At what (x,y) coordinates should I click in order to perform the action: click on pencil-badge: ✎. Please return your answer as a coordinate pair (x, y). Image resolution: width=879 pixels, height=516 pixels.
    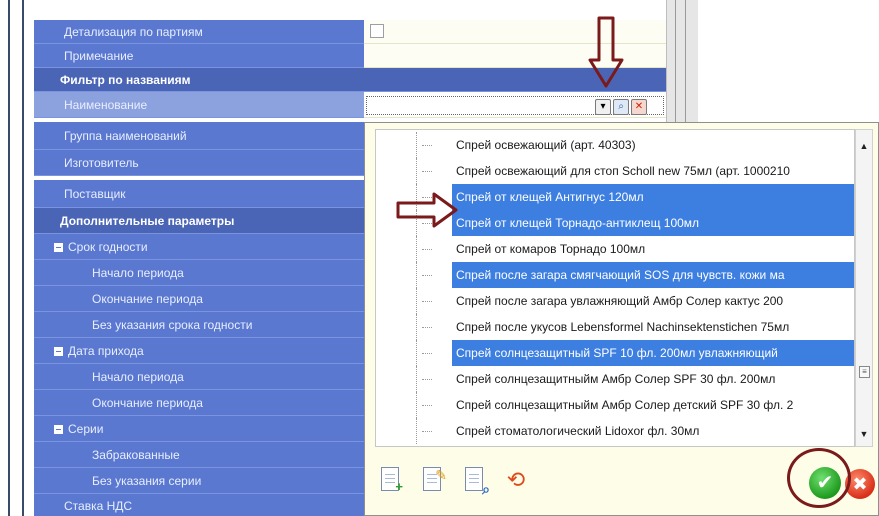
    Looking at the image, I should click on (441, 475).